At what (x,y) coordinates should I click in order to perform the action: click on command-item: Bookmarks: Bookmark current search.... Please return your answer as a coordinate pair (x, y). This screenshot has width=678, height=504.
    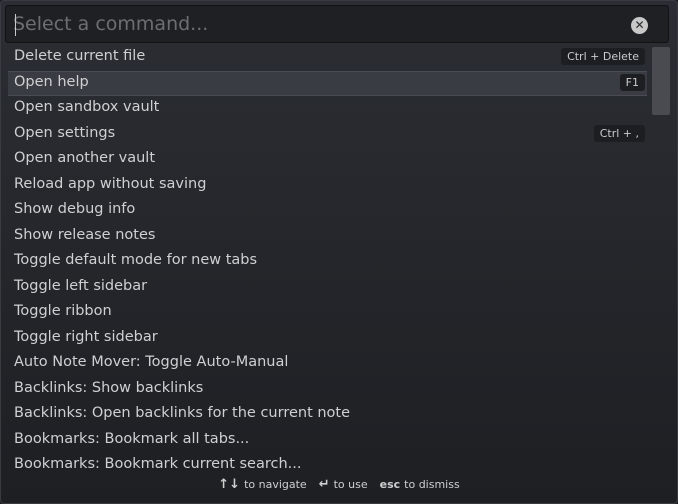
    Looking at the image, I should click on (326, 463).